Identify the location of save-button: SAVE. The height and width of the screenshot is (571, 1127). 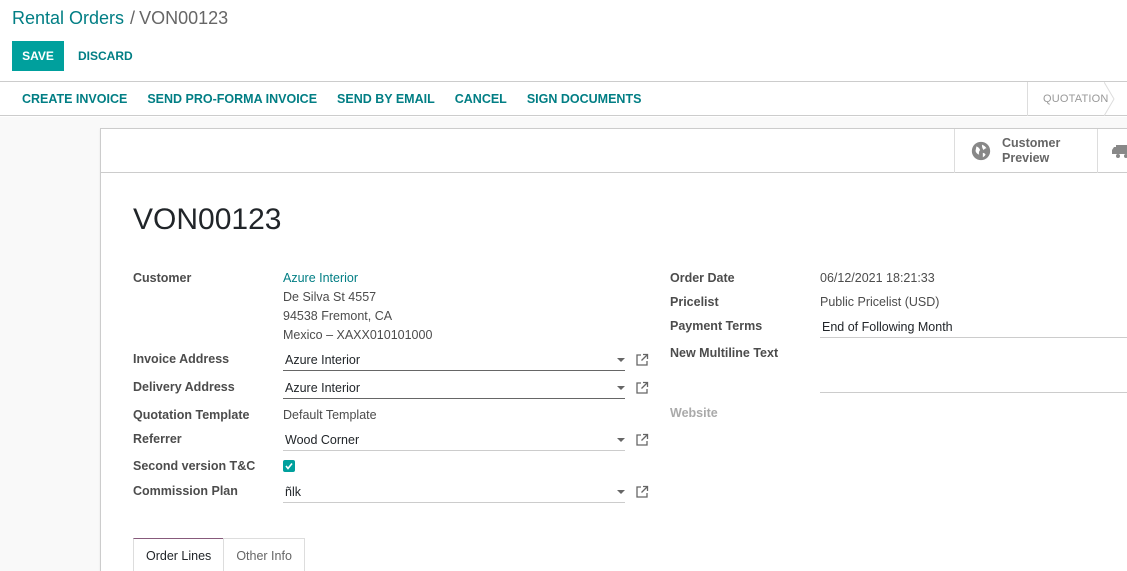
(38, 56).